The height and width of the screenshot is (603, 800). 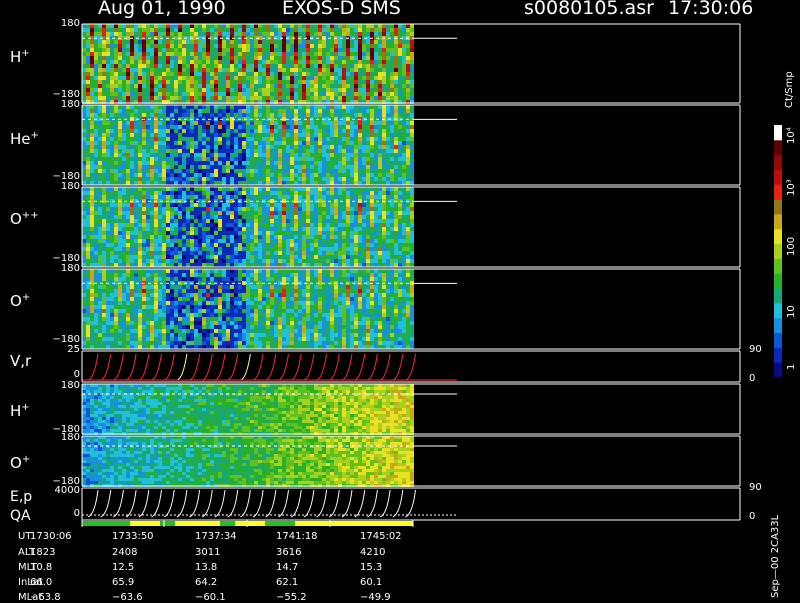 I want to click on eph-value: 3616, so click(x=288, y=552).